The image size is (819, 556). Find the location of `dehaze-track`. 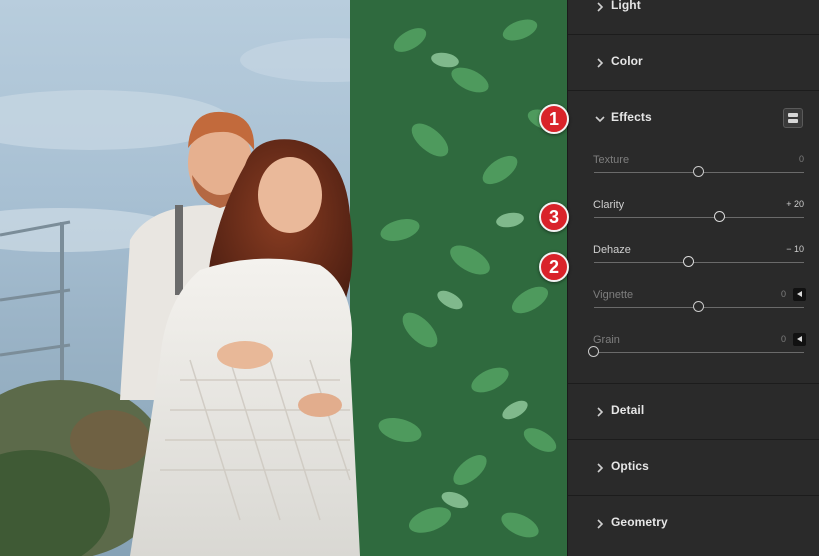

dehaze-track is located at coordinates (699, 262).